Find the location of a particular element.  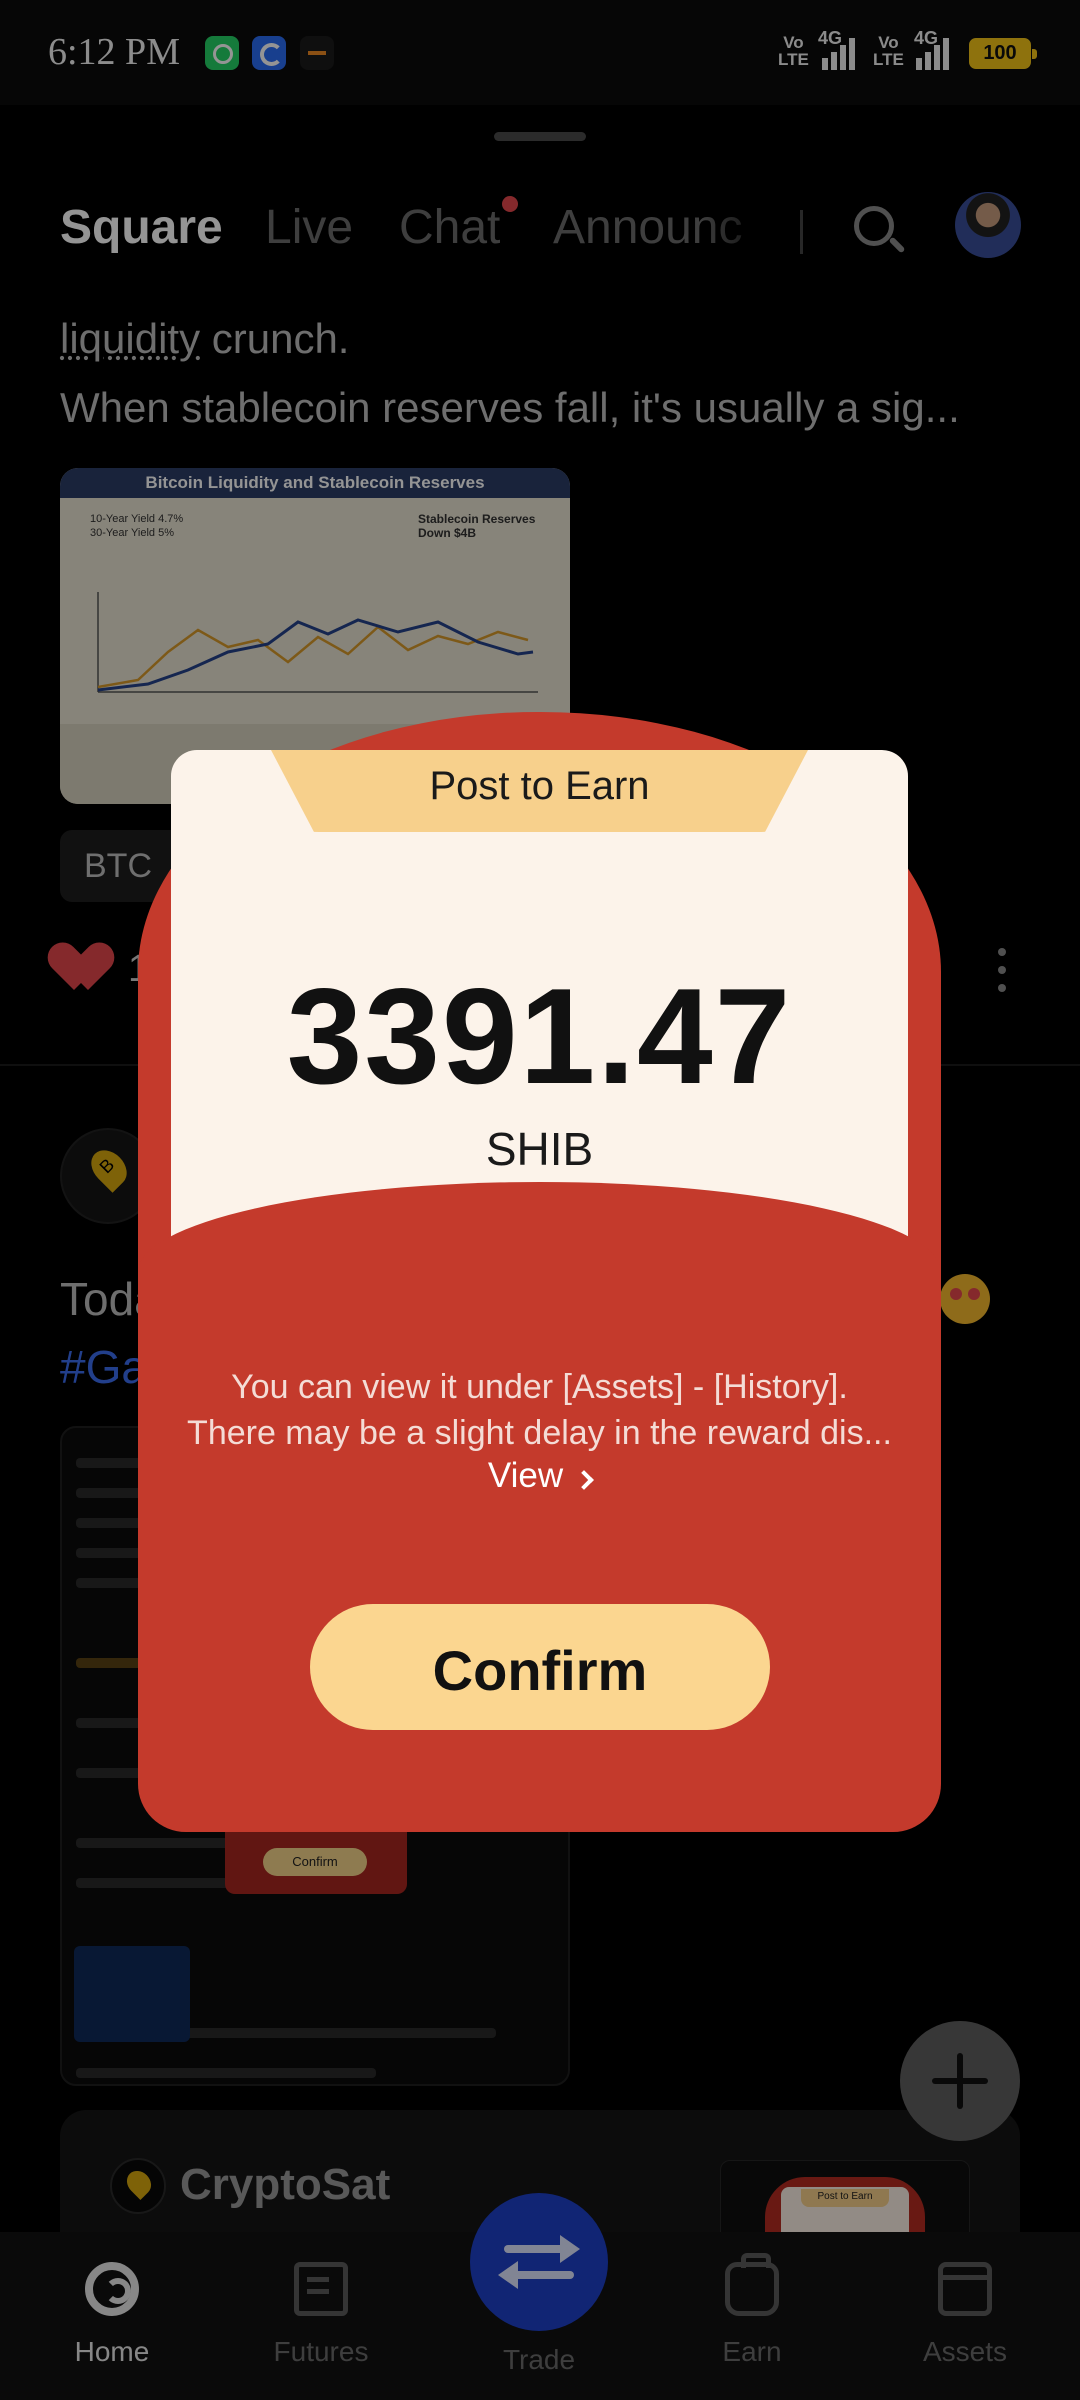

modal-title: Post to Earn is located at coordinates (539, 786).